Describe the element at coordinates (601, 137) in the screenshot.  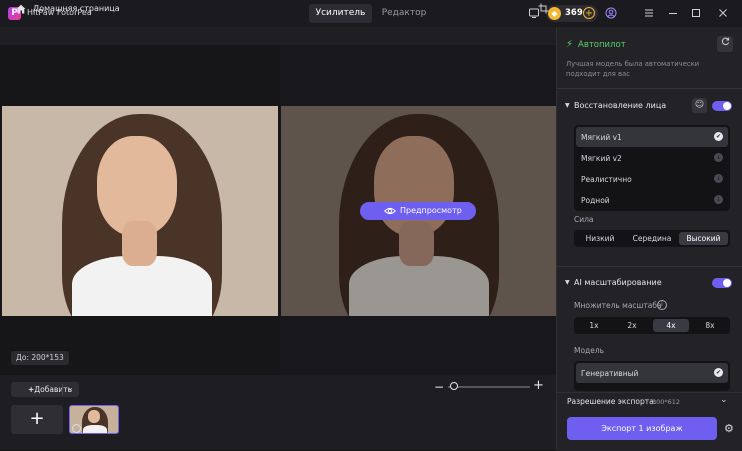
I see `option-label: Мягкий v1` at that location.